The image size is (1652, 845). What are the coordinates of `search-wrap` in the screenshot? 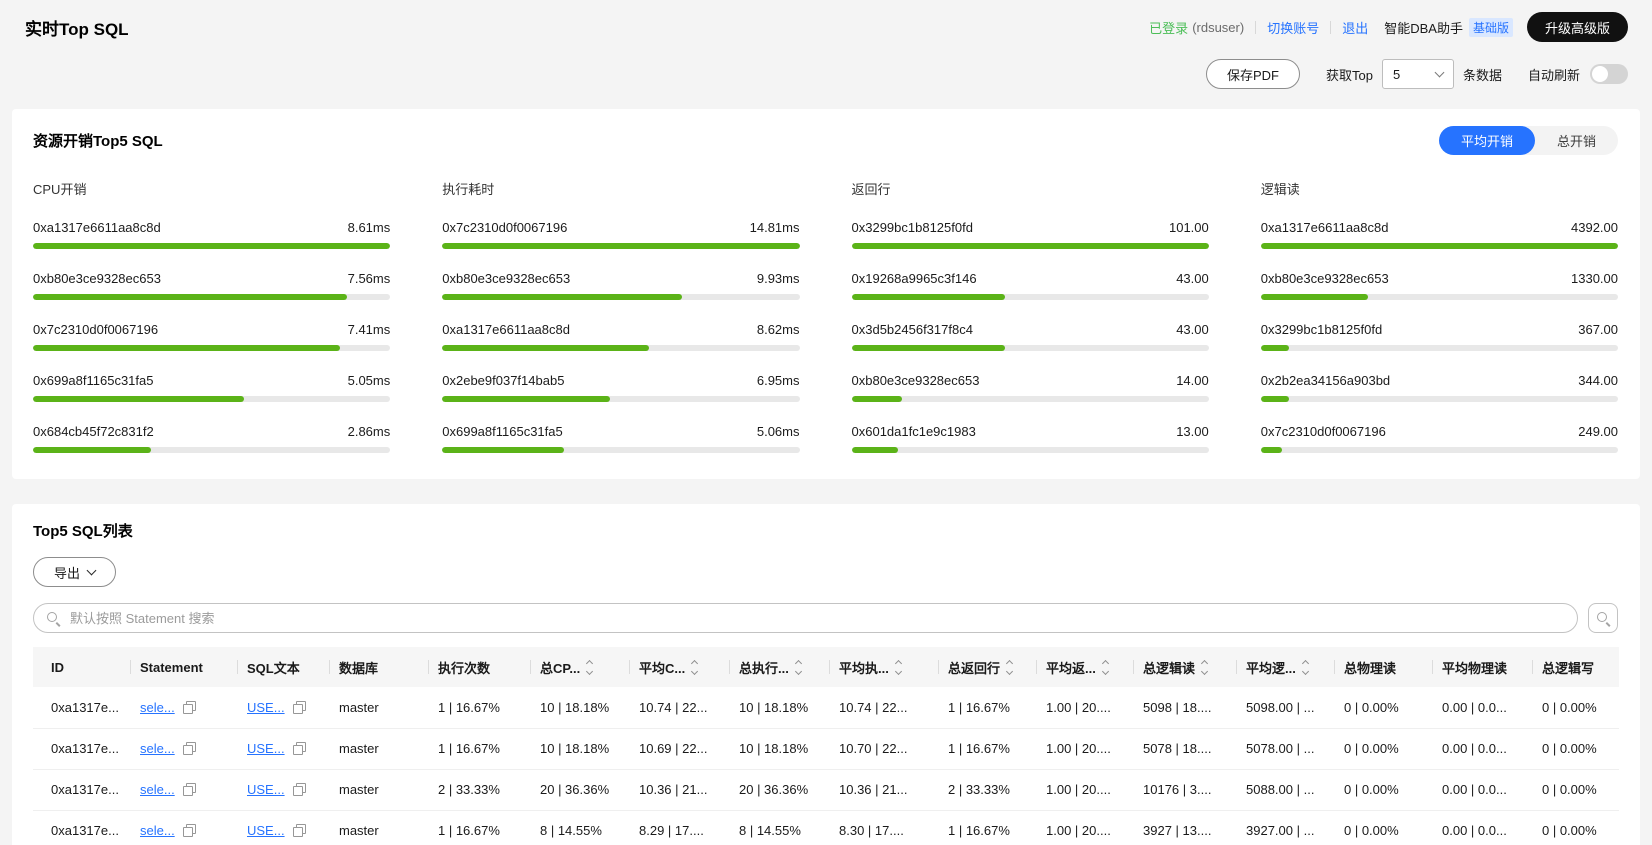 It's located at (805, 618).